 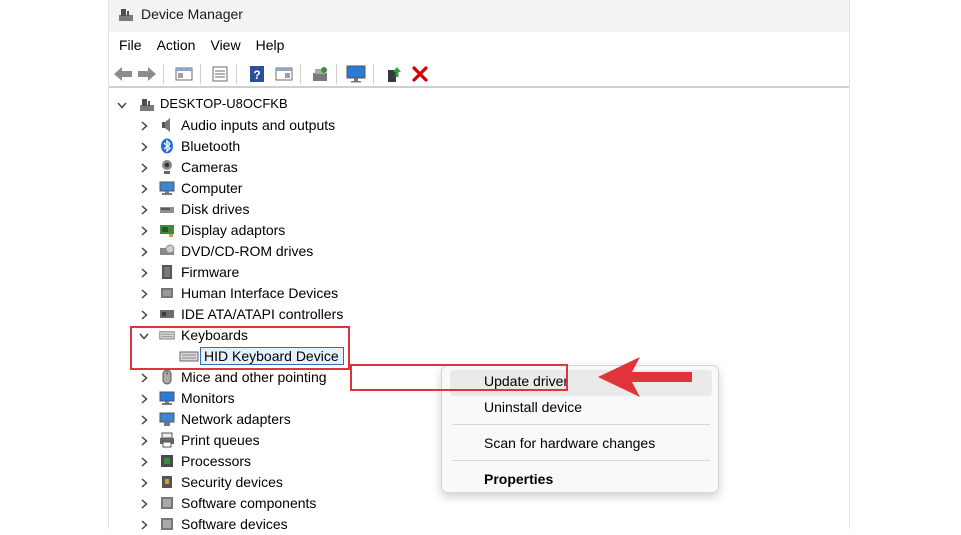 I want to click on pointer-arrow-icon, so click(x=645, y=377).